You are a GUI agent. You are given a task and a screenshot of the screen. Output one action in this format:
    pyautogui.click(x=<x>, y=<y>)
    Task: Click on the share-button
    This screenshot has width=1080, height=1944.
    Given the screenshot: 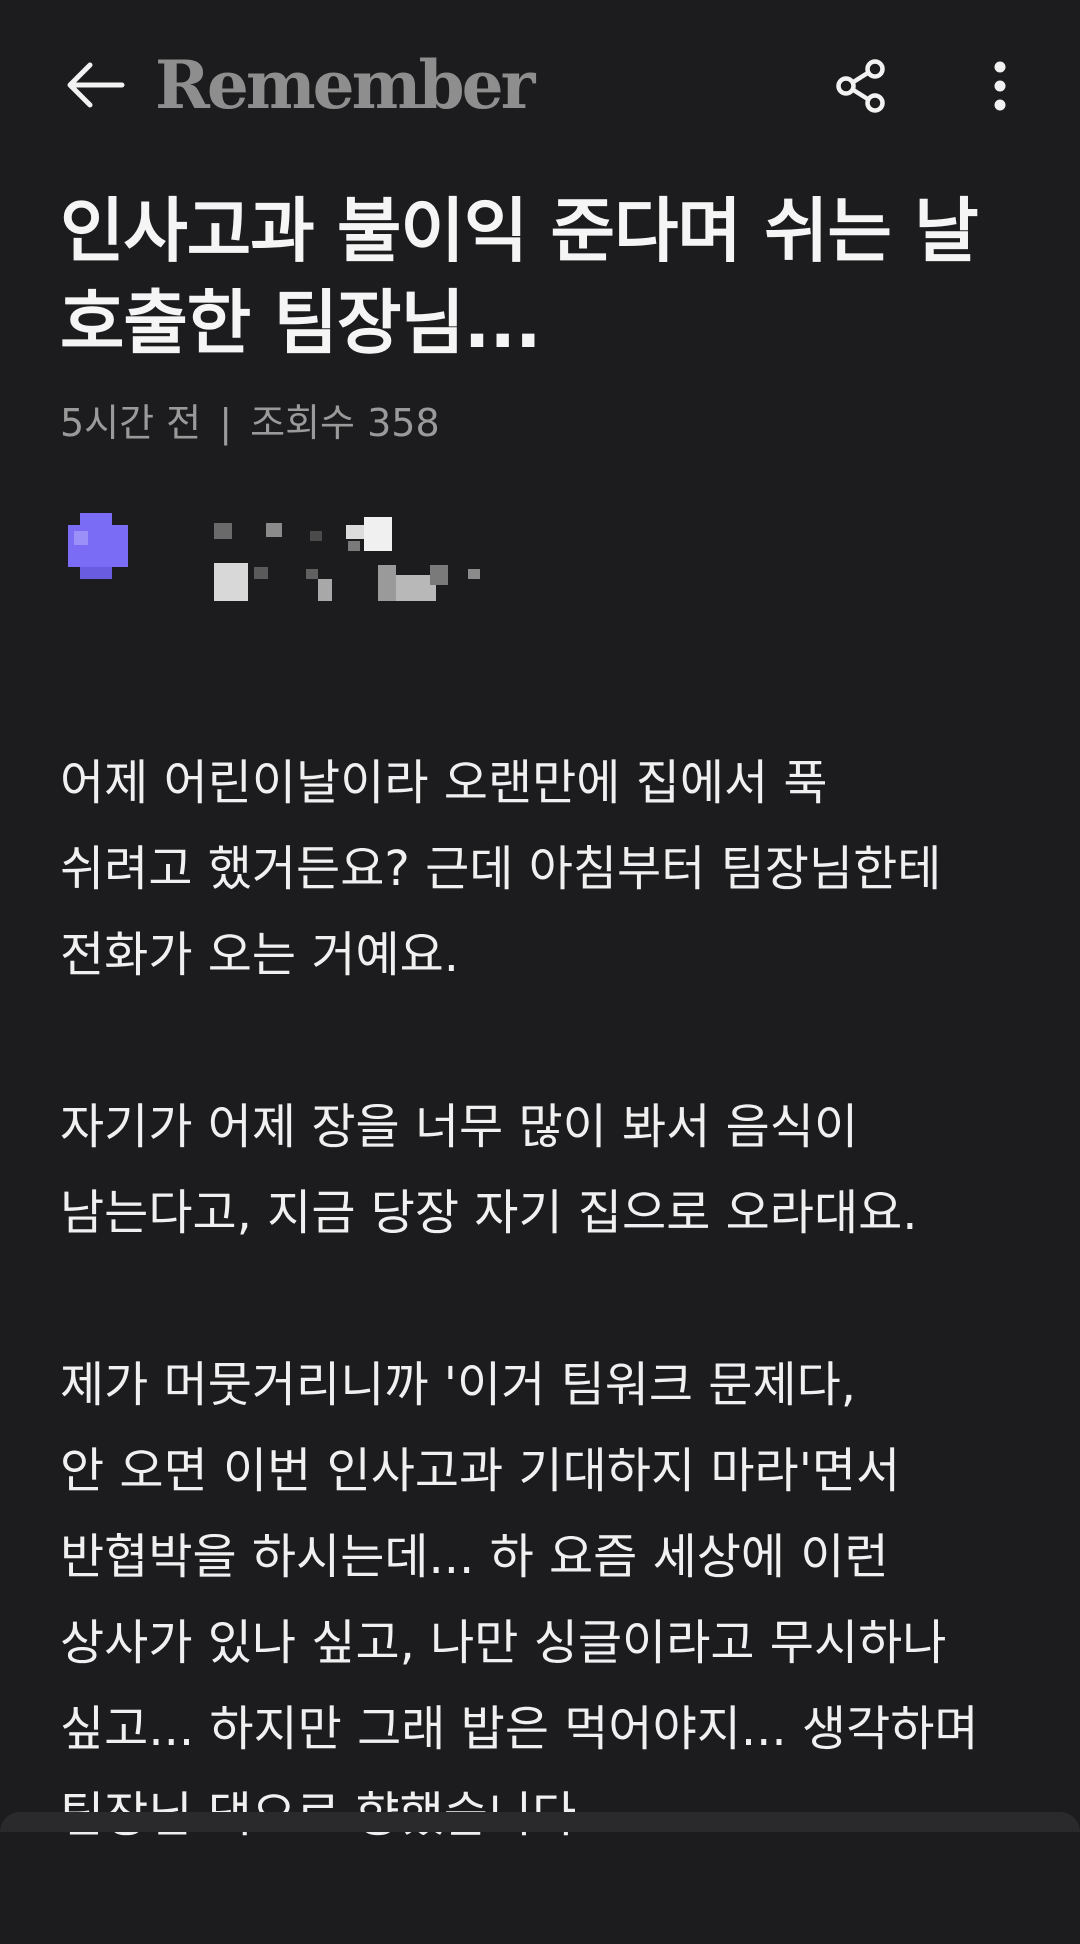 What is the action you would take?
    pyautogui.click(x=861, y=86)
    